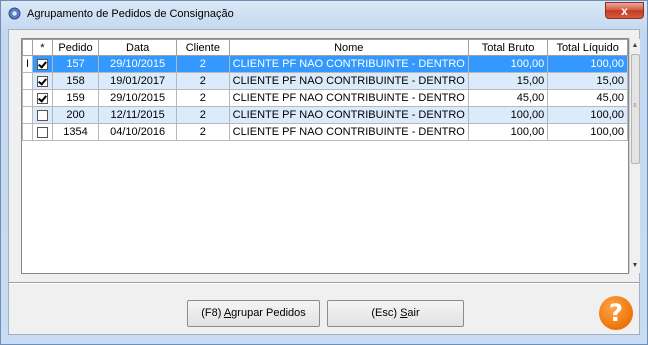 Image resolution: width=648 pixels, height=345 pixels. What do you see at coordinates (508, 98) in the screenshot?
I see `cell-total-bruto: 45,00` at bounding box center [508, 98].